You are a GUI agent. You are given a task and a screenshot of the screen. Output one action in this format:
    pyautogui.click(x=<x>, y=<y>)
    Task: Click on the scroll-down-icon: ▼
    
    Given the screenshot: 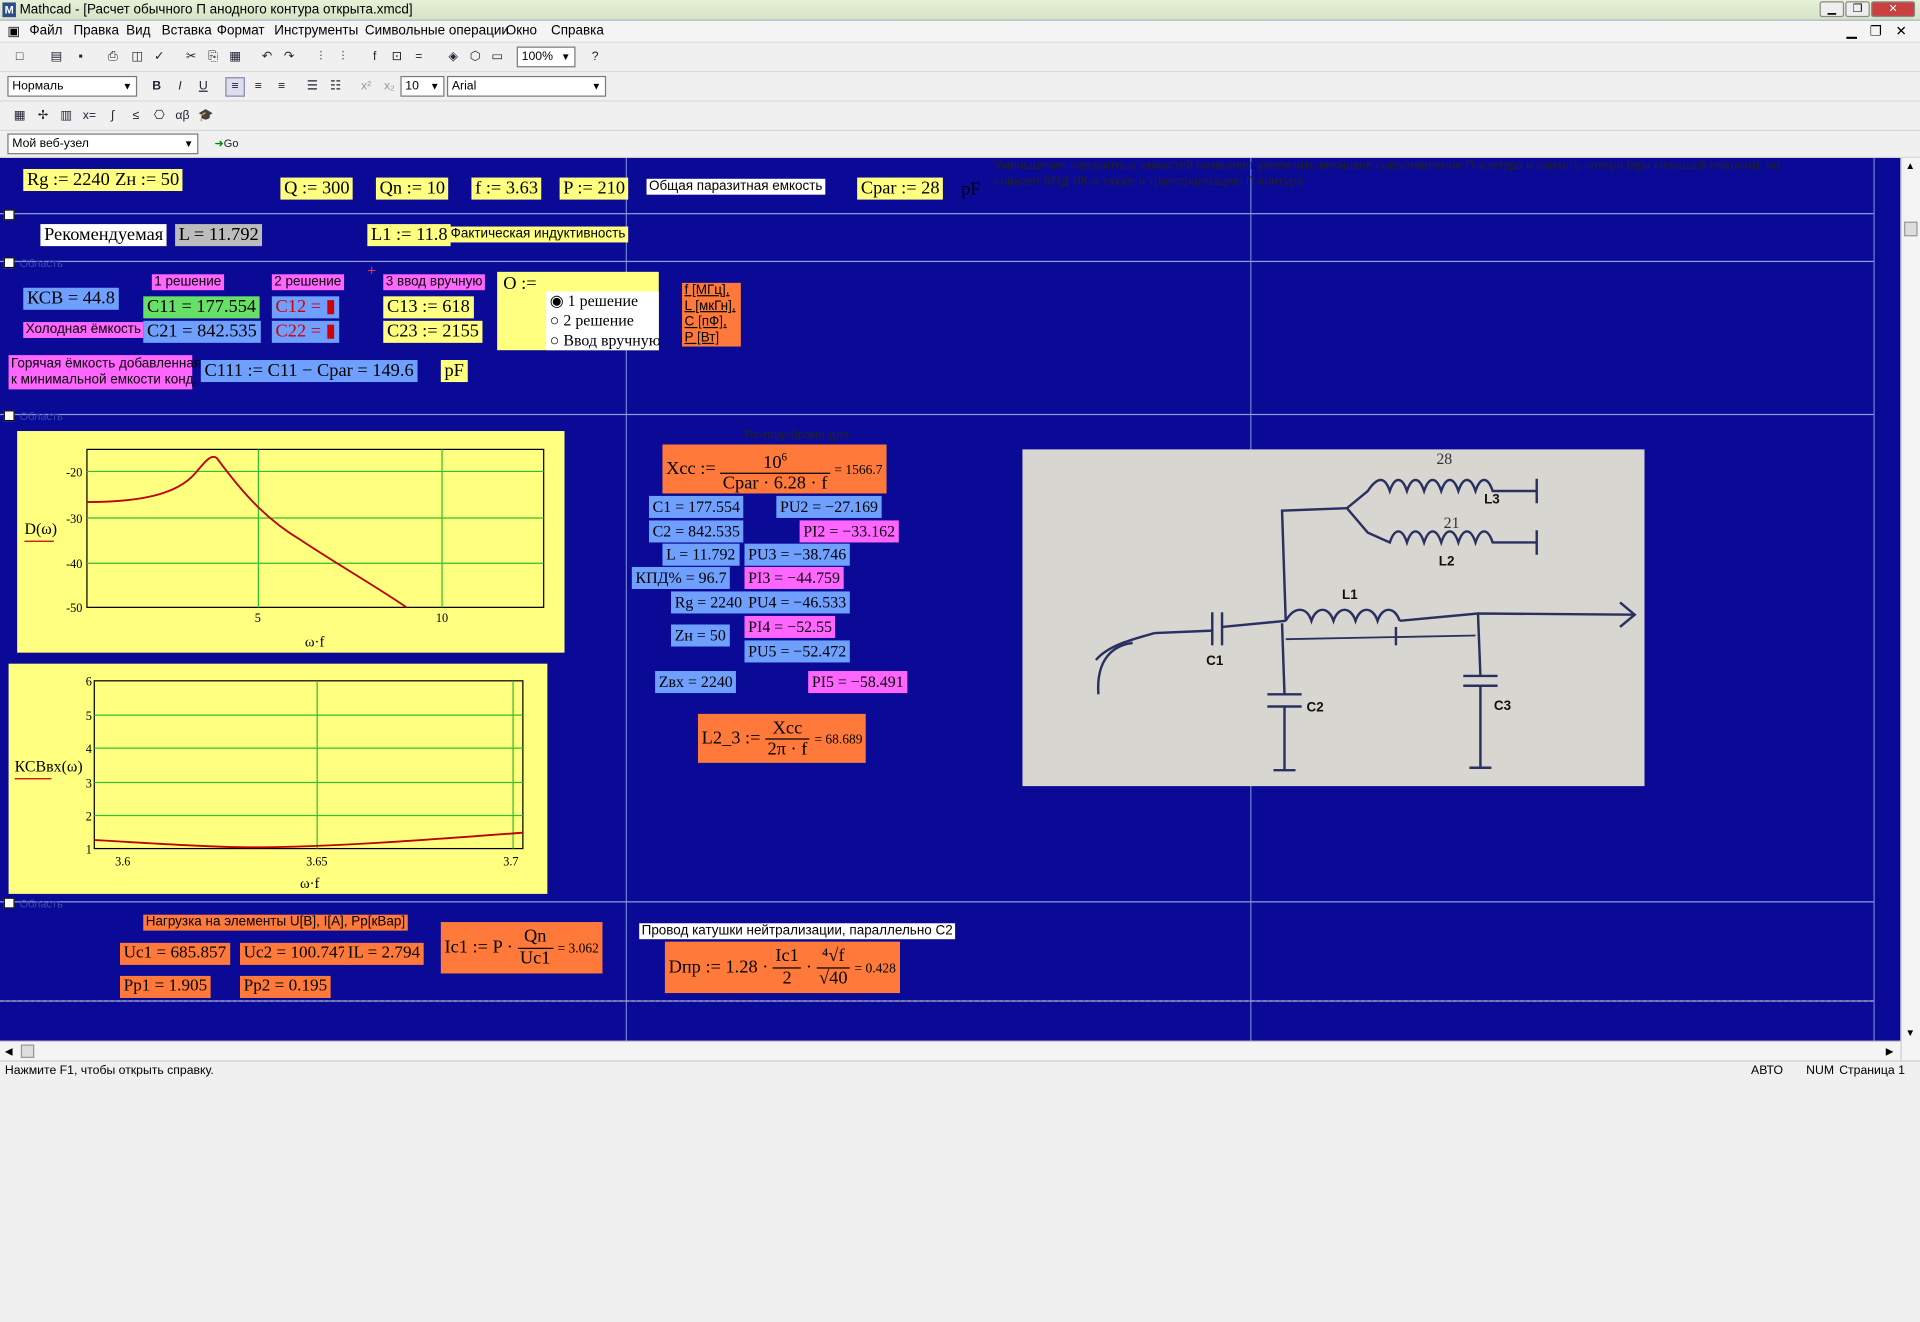 What is the action you would take?
    pyautogui.click(x=1910, y=1032)
    